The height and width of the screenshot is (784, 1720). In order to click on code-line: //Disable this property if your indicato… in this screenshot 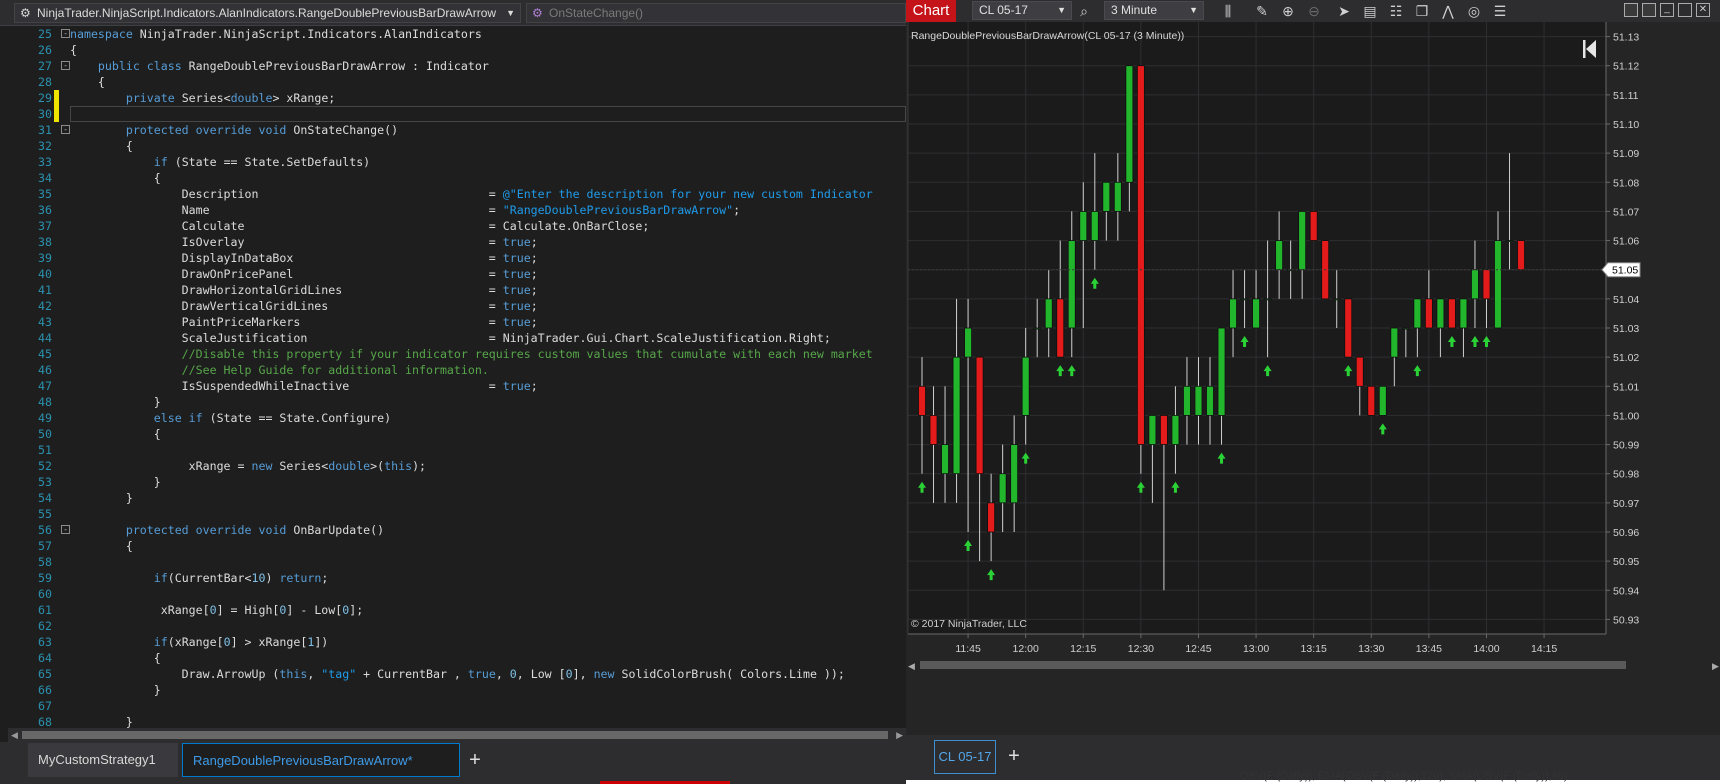, I will do `click(471, 354)`.